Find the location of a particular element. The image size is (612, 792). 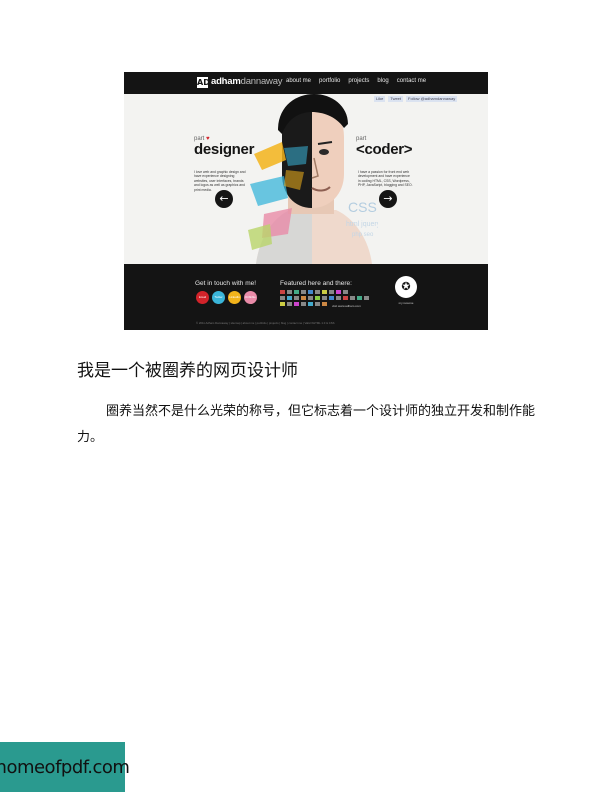

svg-text: html jquery is located at coordinates (362, 224).